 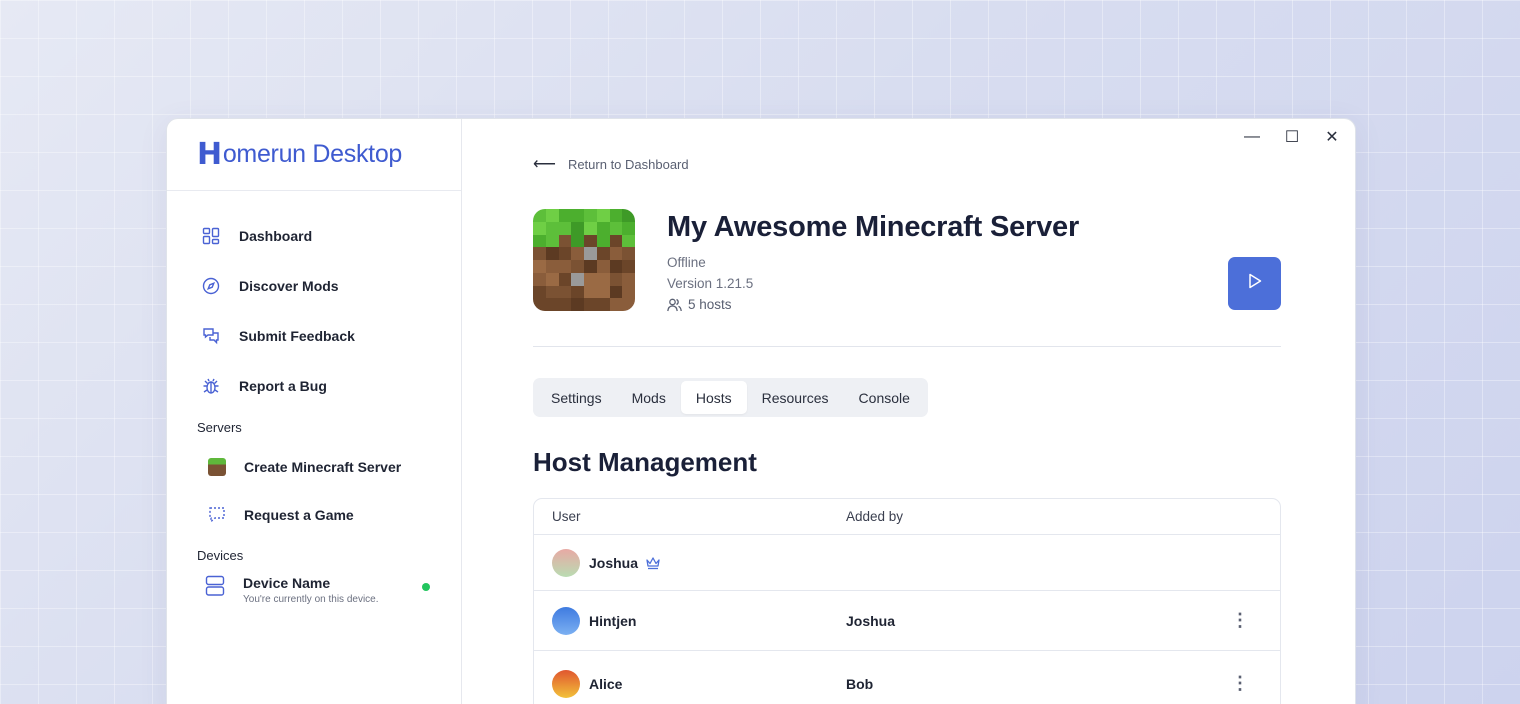 I want to click on user-name: Alice, so click(x=606, y=683).